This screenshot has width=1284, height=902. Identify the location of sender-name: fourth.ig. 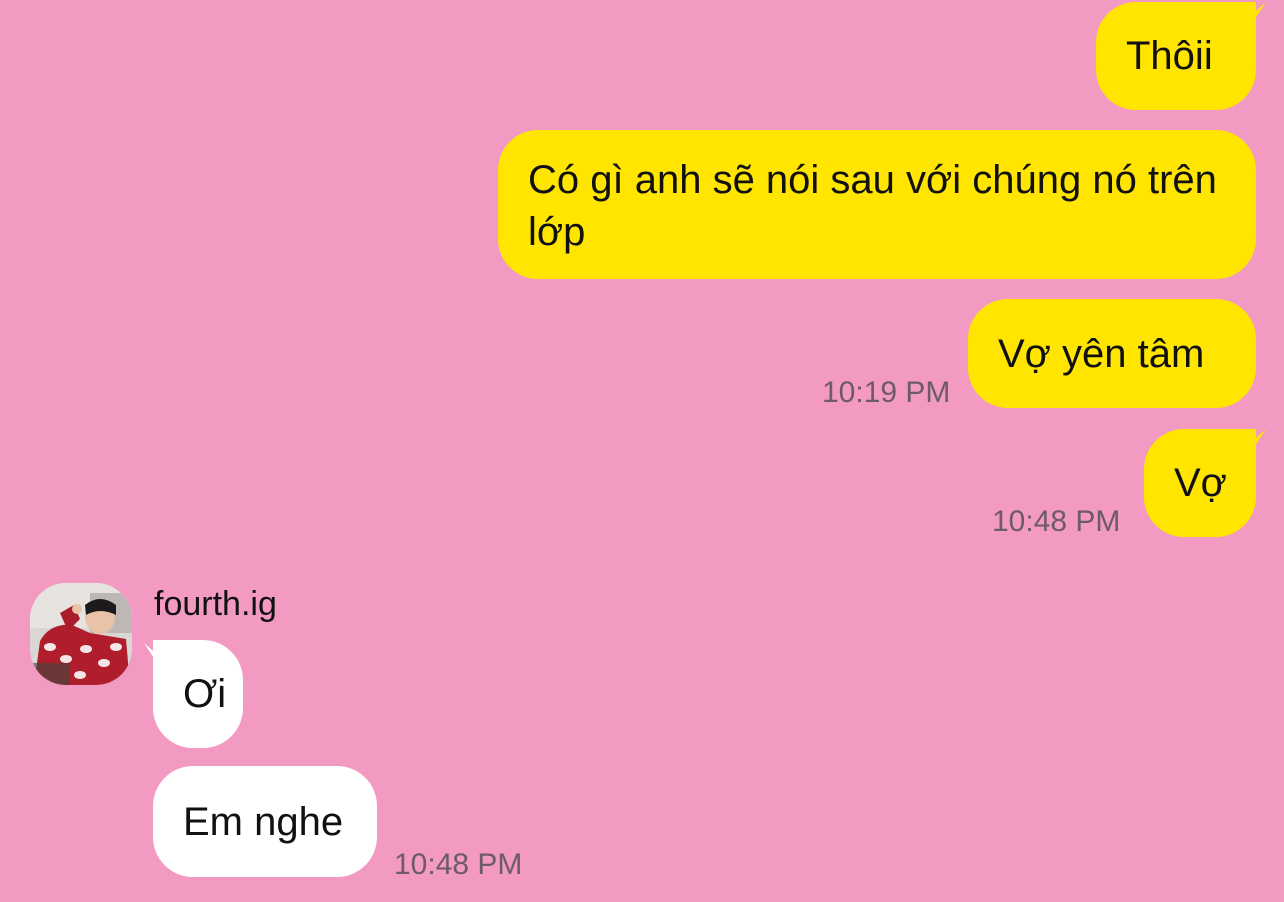
(215, 604).